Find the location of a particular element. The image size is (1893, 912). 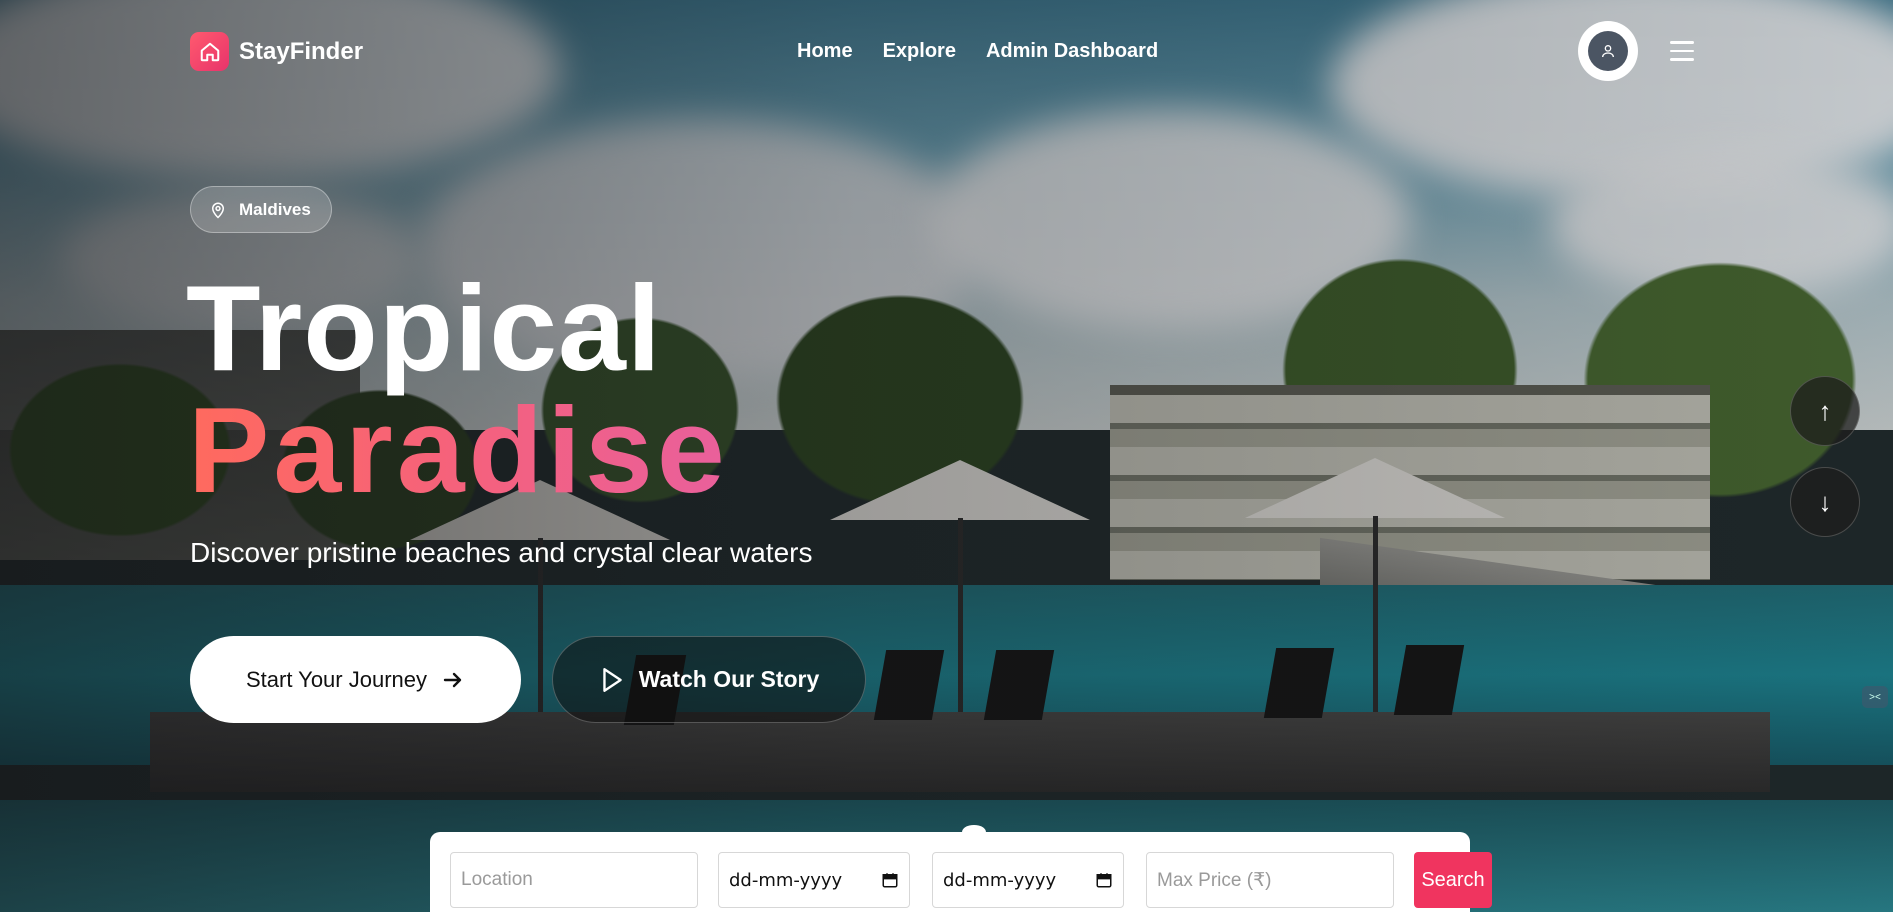

start-journey-label: Start Your Journey is located at coordinates (336, 679).